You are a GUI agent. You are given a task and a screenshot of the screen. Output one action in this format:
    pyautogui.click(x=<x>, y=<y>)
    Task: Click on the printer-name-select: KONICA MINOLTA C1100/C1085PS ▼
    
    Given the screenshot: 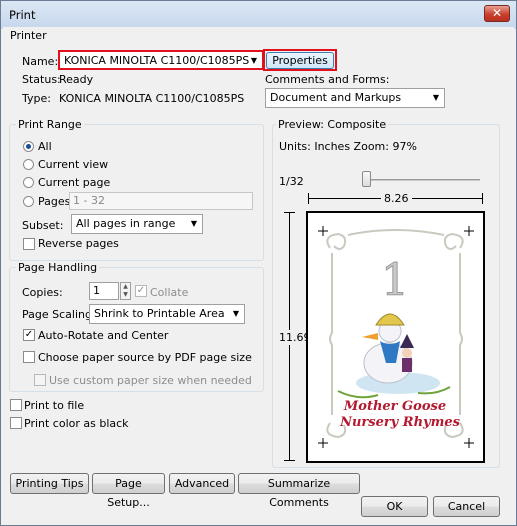 What is the action you would take?
    pyautogui.click(x=161, y=60)
    